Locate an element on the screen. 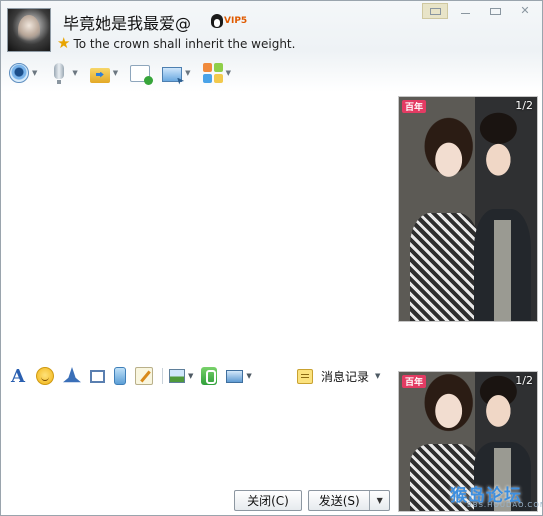 The image size is (543, 516). vip-badge: VIP5 is located at coordinates (229, 21).